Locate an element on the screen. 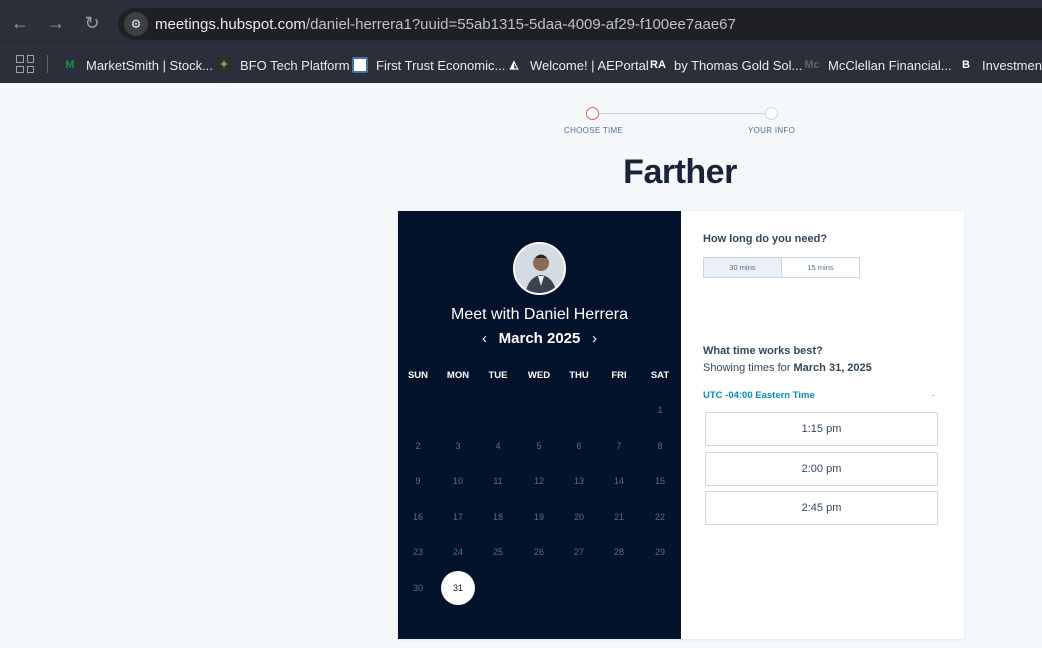 The image size is (1042, 648). timezone-caret-icon: - is located at coordinates (933, 395).